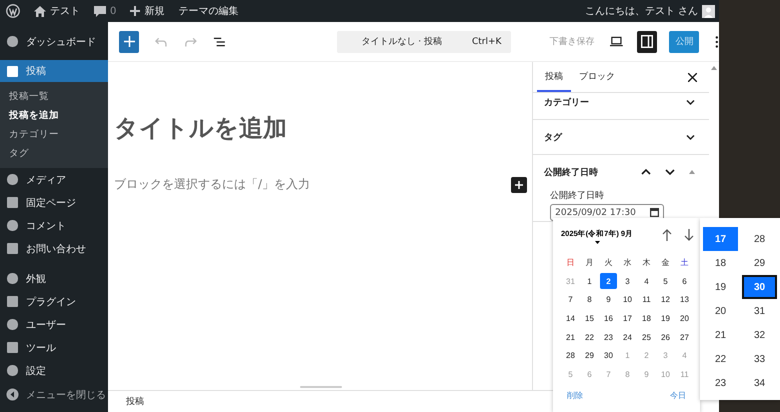 This screenshot has width=780, height=412. I want to click on field-label: 公開終了日時, so click(578, 196).